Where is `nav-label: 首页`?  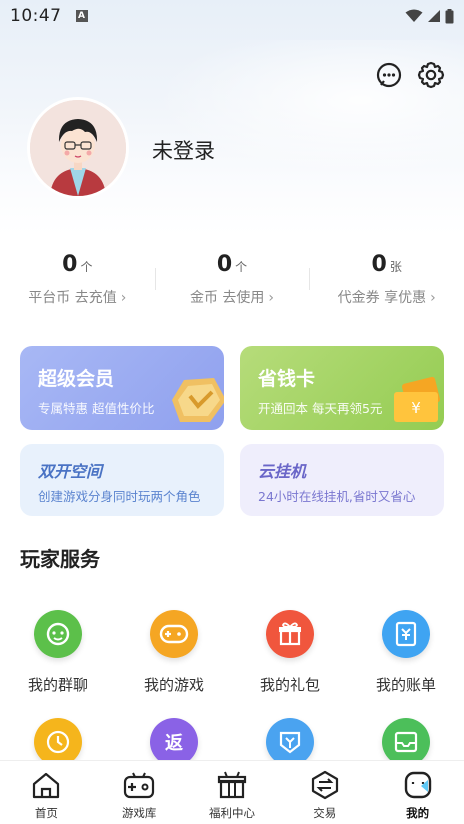 nav-label: 首页 is located at coordinates (46, 813).